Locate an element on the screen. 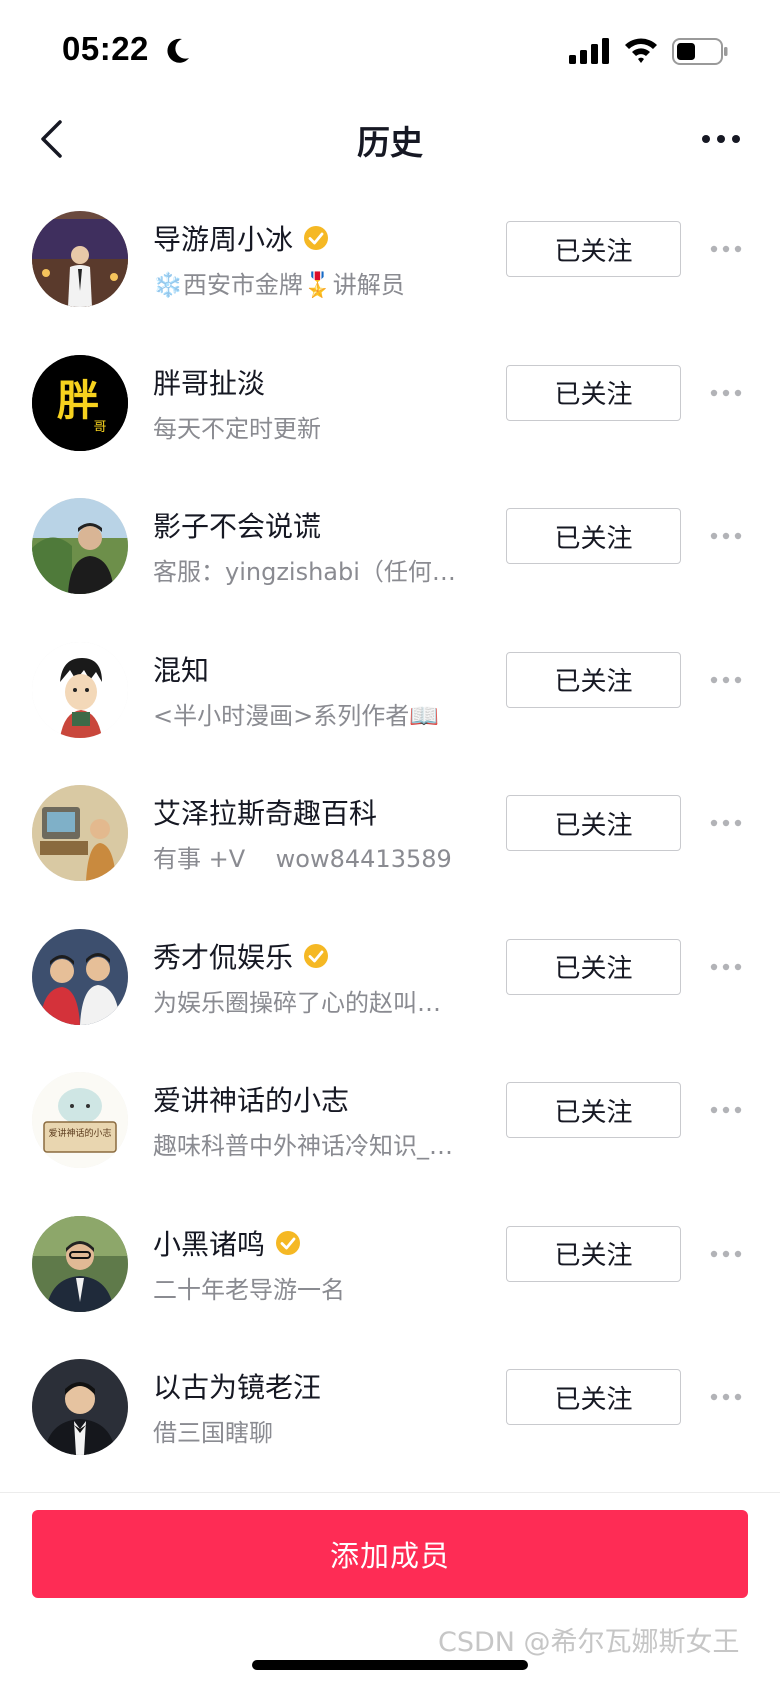  svg-text: 爱讲神话的小志 is located at coordinates (79, 1133).